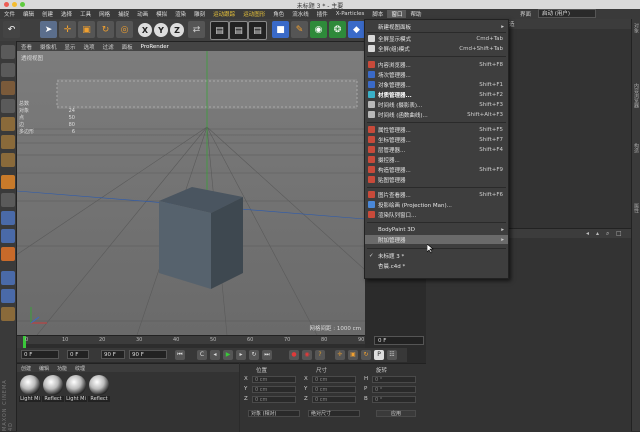 The width and height of the screenshot is (640, 432). I want to click on menu-item-11: 运动跟踪, so click(224, 14).